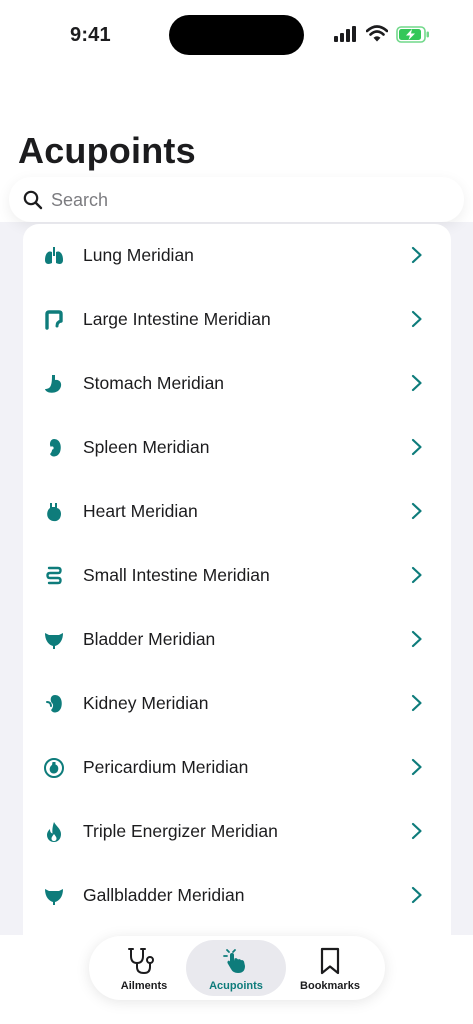 The width and height of the screenshot is (473, 1024). What do you see at coordinates (164, 895) in the screenshot?
I see `list-item-label: Gallbladder Meridian` at bounding box center [164, 895].